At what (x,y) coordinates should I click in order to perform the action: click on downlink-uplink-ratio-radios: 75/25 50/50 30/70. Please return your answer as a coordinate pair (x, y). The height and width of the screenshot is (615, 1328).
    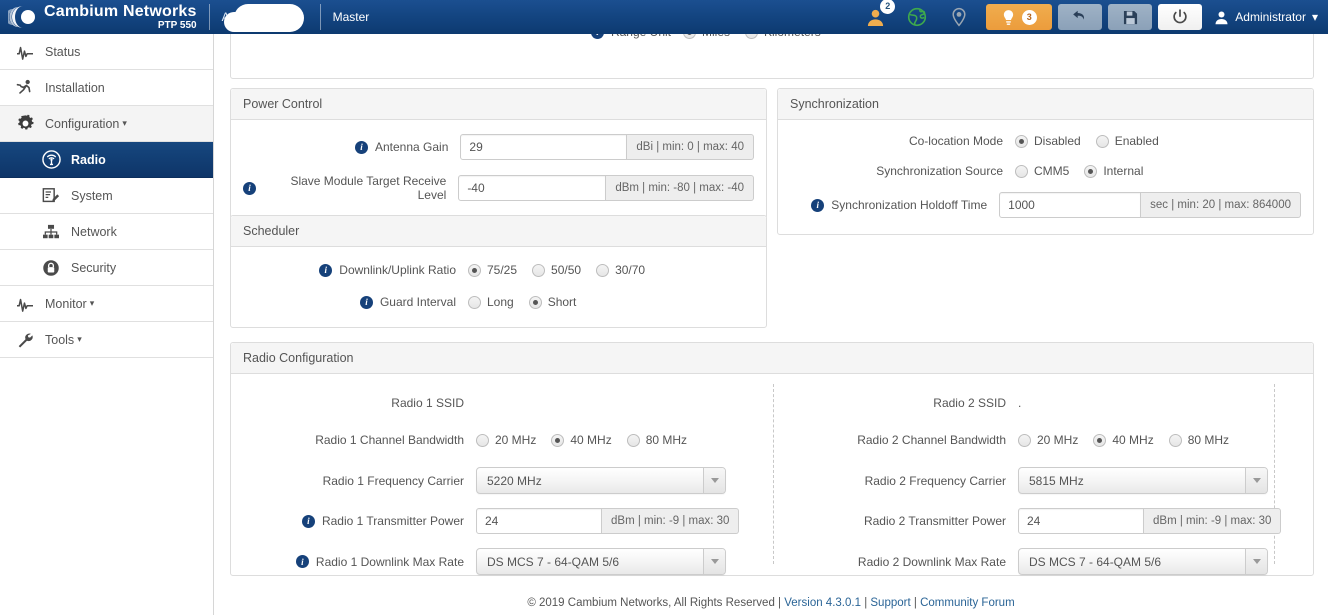
    Looking at the image, I should click on (559, 270).